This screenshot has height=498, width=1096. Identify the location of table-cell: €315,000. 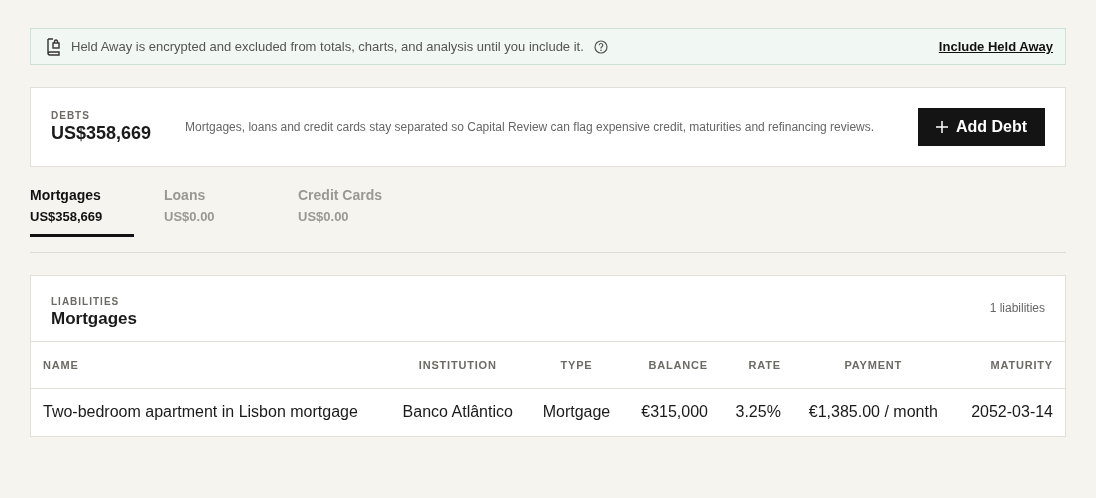
(672, 412).